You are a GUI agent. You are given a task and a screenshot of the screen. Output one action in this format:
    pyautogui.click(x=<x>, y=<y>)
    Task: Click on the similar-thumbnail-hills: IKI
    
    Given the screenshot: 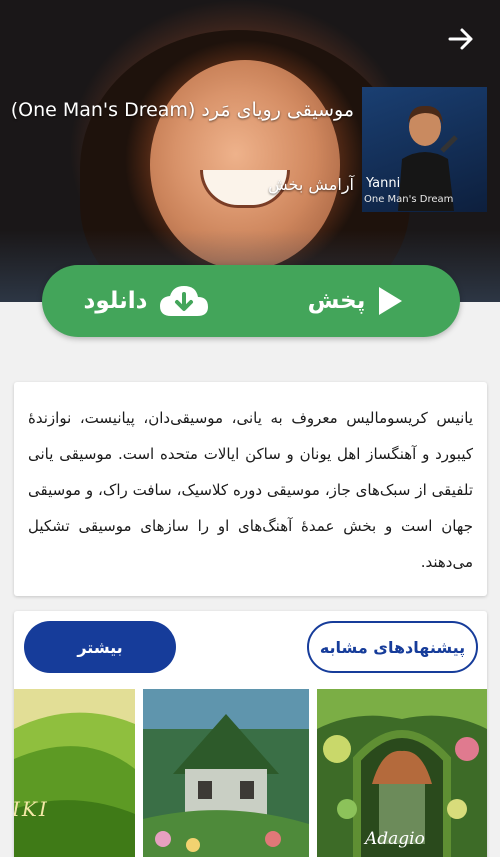 What is the action you would take?
    pyautogui.click(x=74, y=773)
    